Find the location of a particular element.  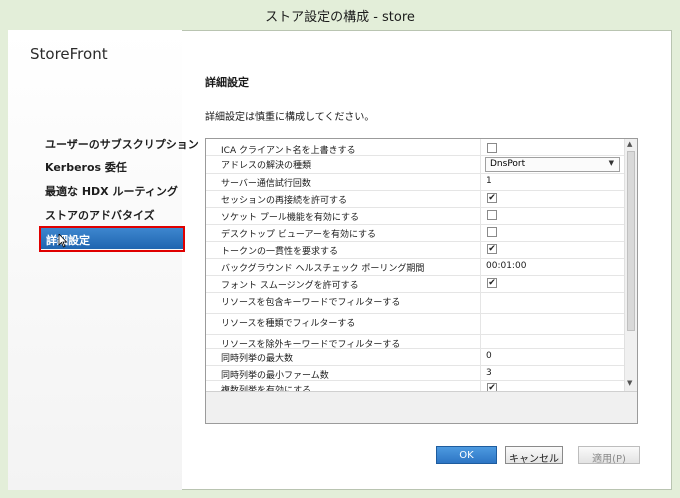

setting-label: ICA クライアント名を上書きする is located at coordinates (288, 151).